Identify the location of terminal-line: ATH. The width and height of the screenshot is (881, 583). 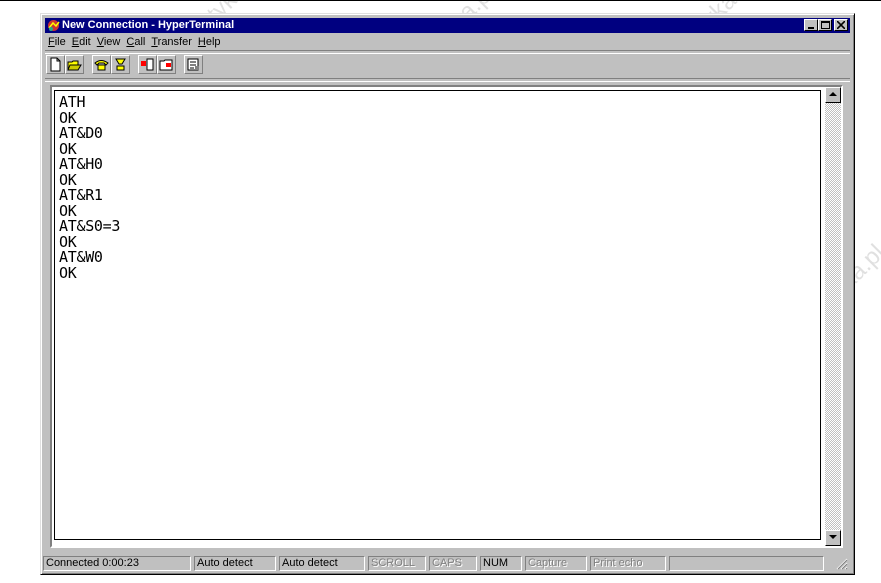
(72, 102).